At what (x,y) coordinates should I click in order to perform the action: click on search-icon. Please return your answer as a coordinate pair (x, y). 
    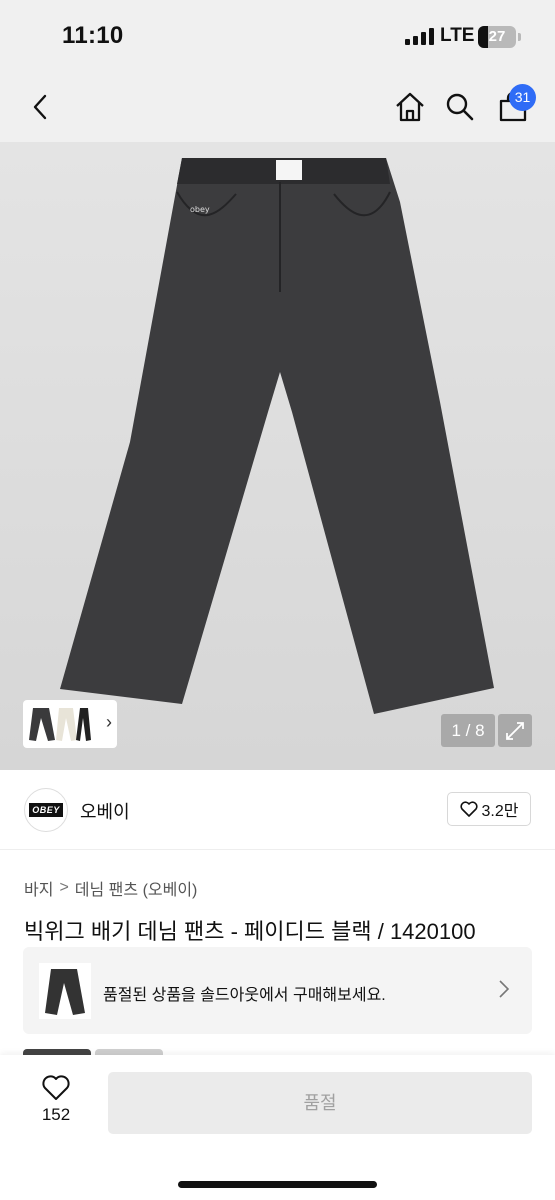
    Looking at the image, I should click on (460, 107).